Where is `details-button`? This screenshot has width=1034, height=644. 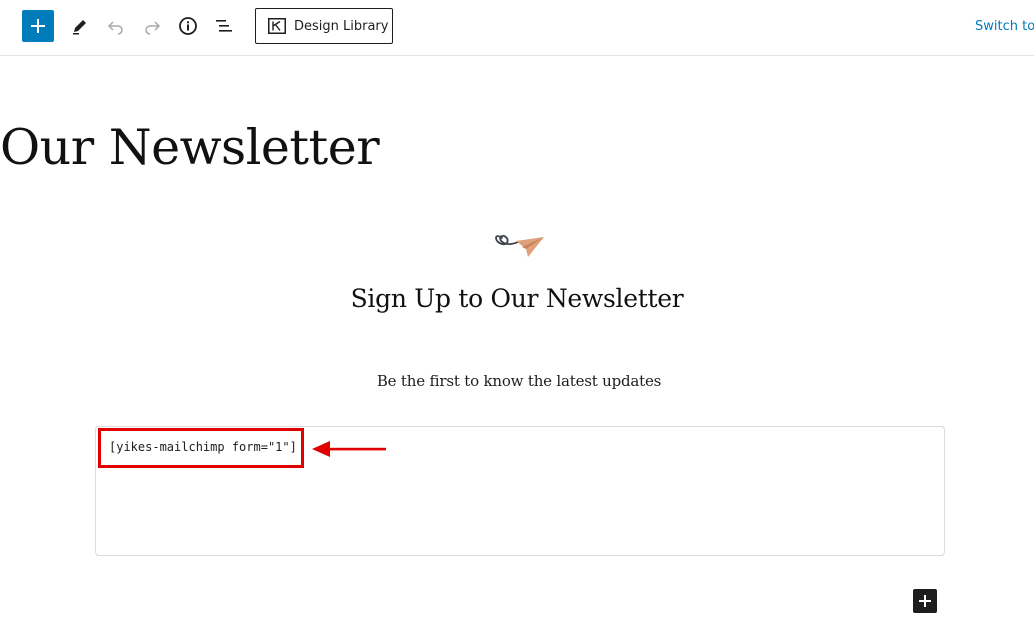 details-button is located at coordinates (188, 26).